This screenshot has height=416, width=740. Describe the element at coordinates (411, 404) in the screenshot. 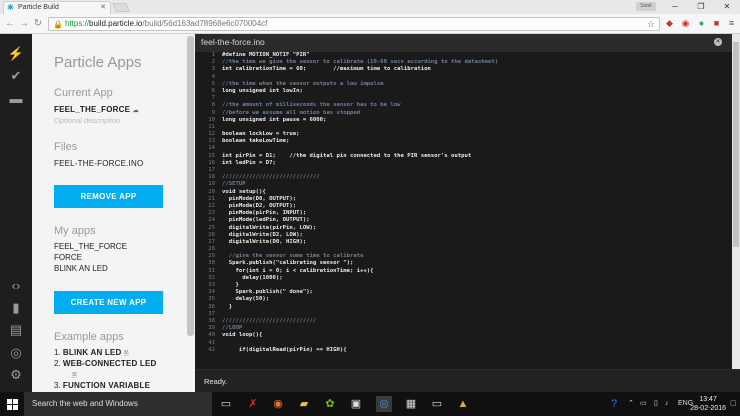

I see `app-icon-3: ▦` at that location.